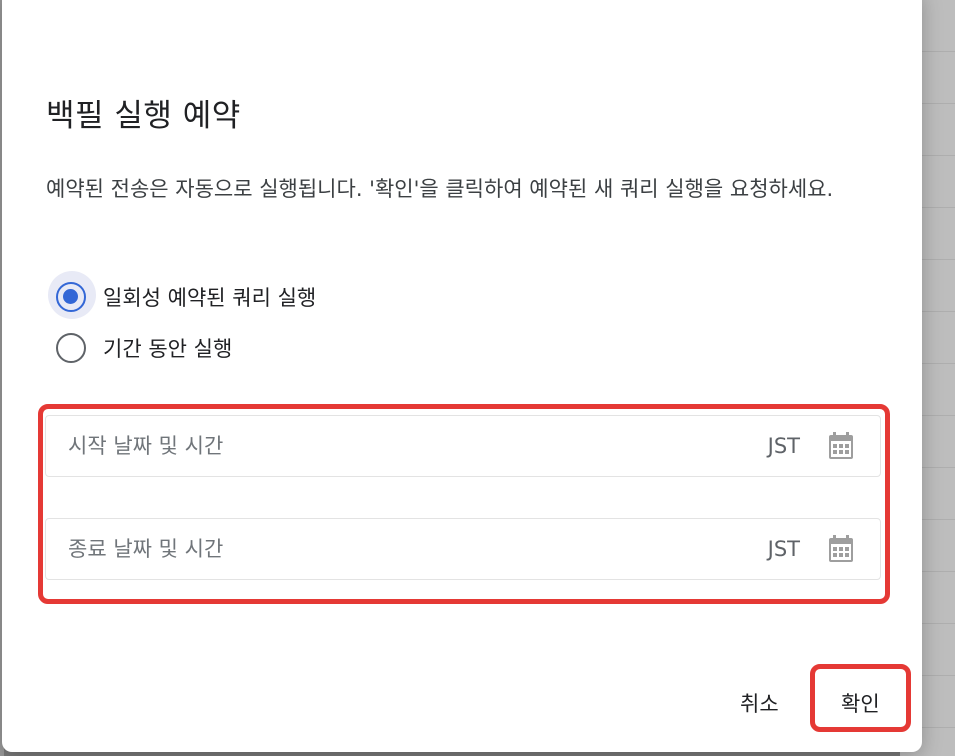 Image resolution: width=955 pixels, height=756 pixels. What do you see at coordinates (146, 446) in the screenshot?
I see `start-datetime-placeholder: 시작 날짜 및 시간` at bounding box center [146, 446].